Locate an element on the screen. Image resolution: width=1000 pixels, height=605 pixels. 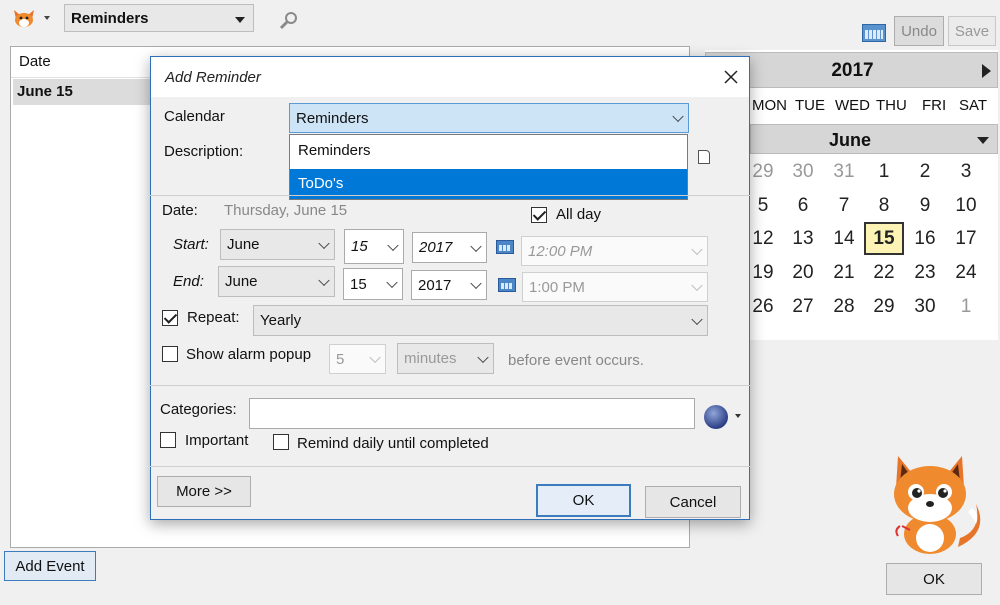
attachment-icon is located at coordinates (704, 157).